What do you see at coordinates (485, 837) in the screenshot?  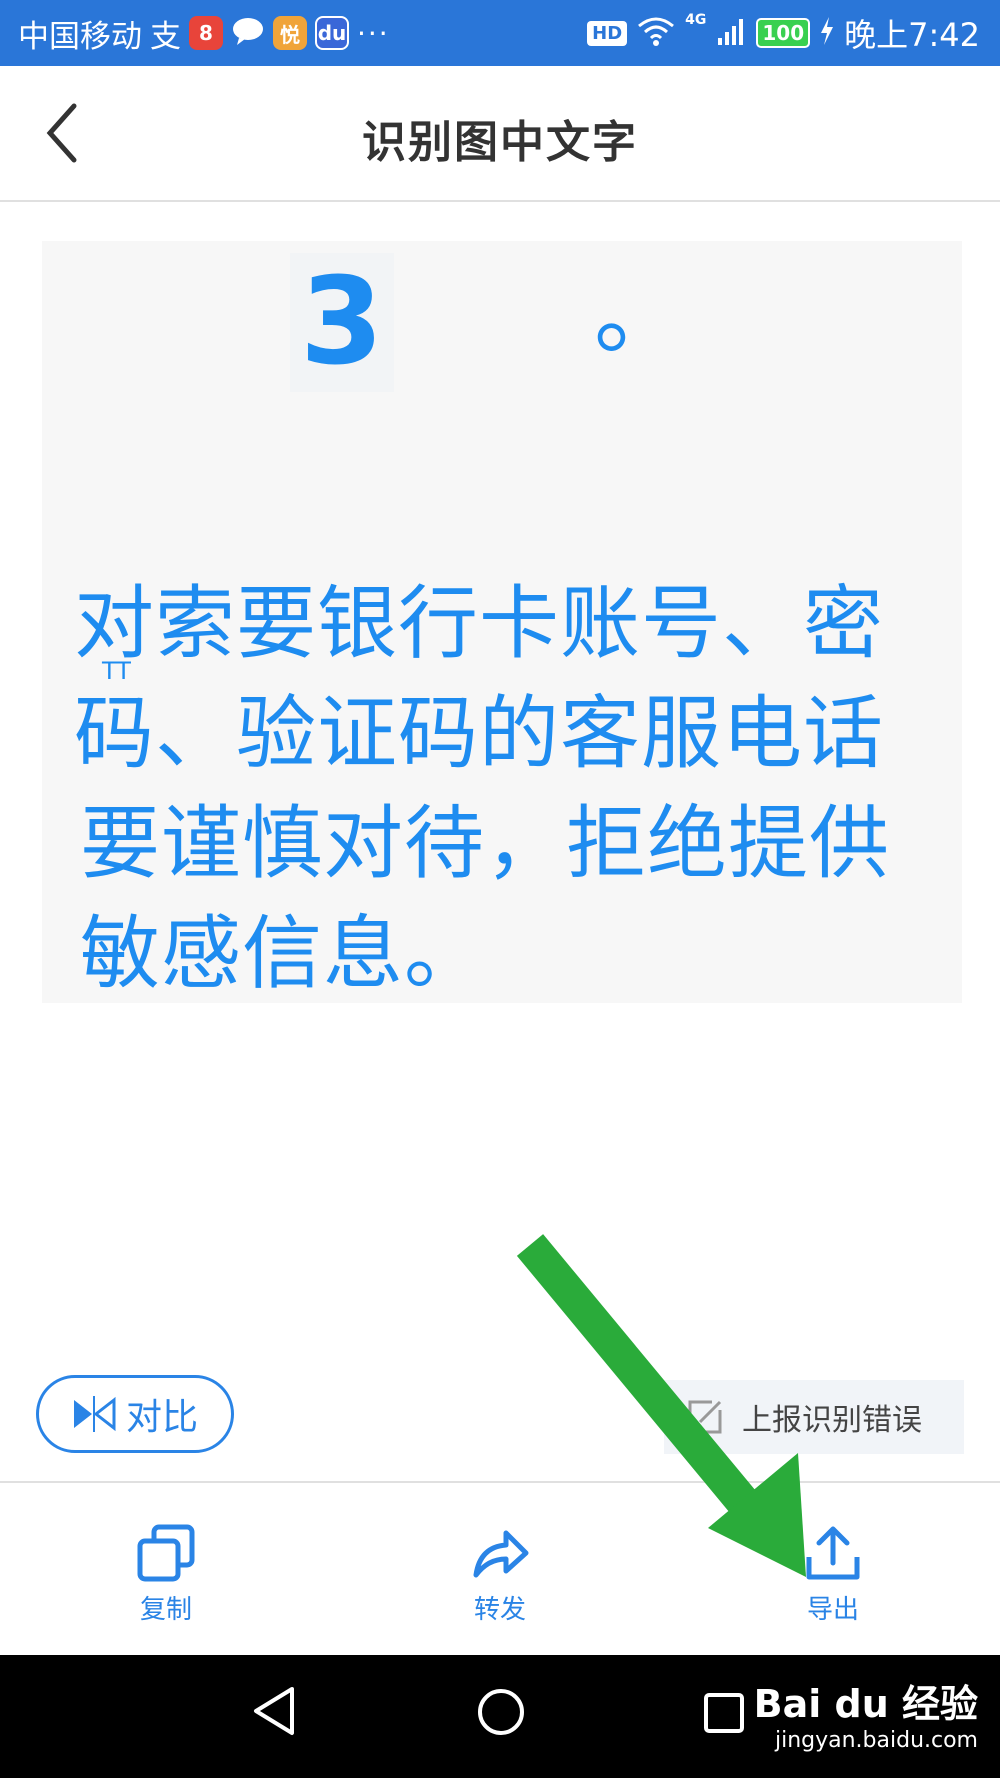 I see `ocr-text-line: 要谨慎对待，拒绝提供` at bounding box center [485, 837].